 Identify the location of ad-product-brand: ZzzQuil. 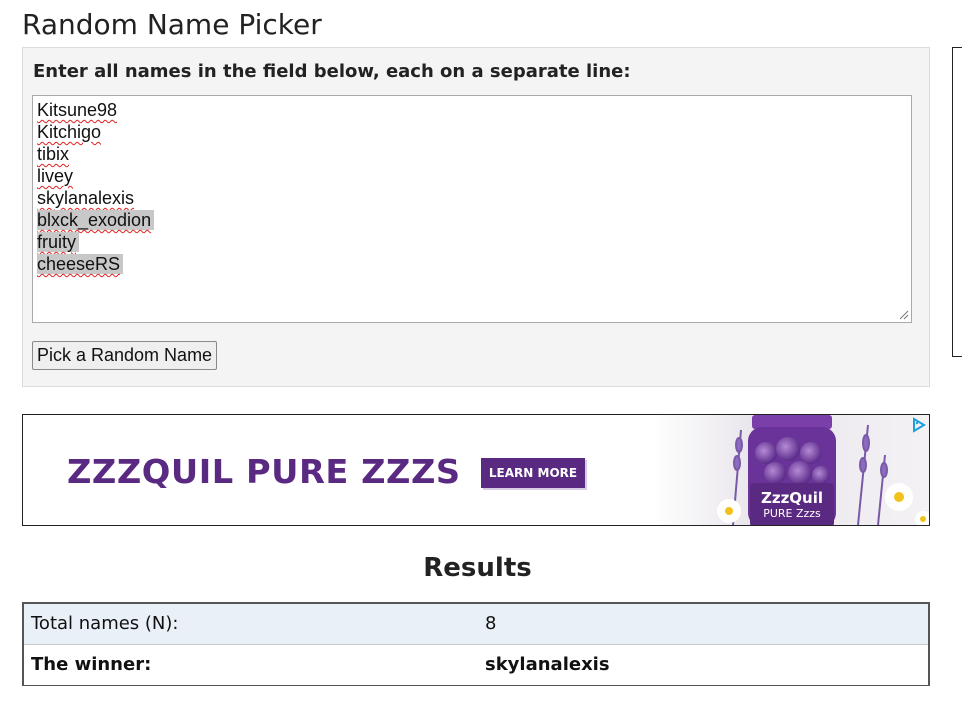
(792, 498).